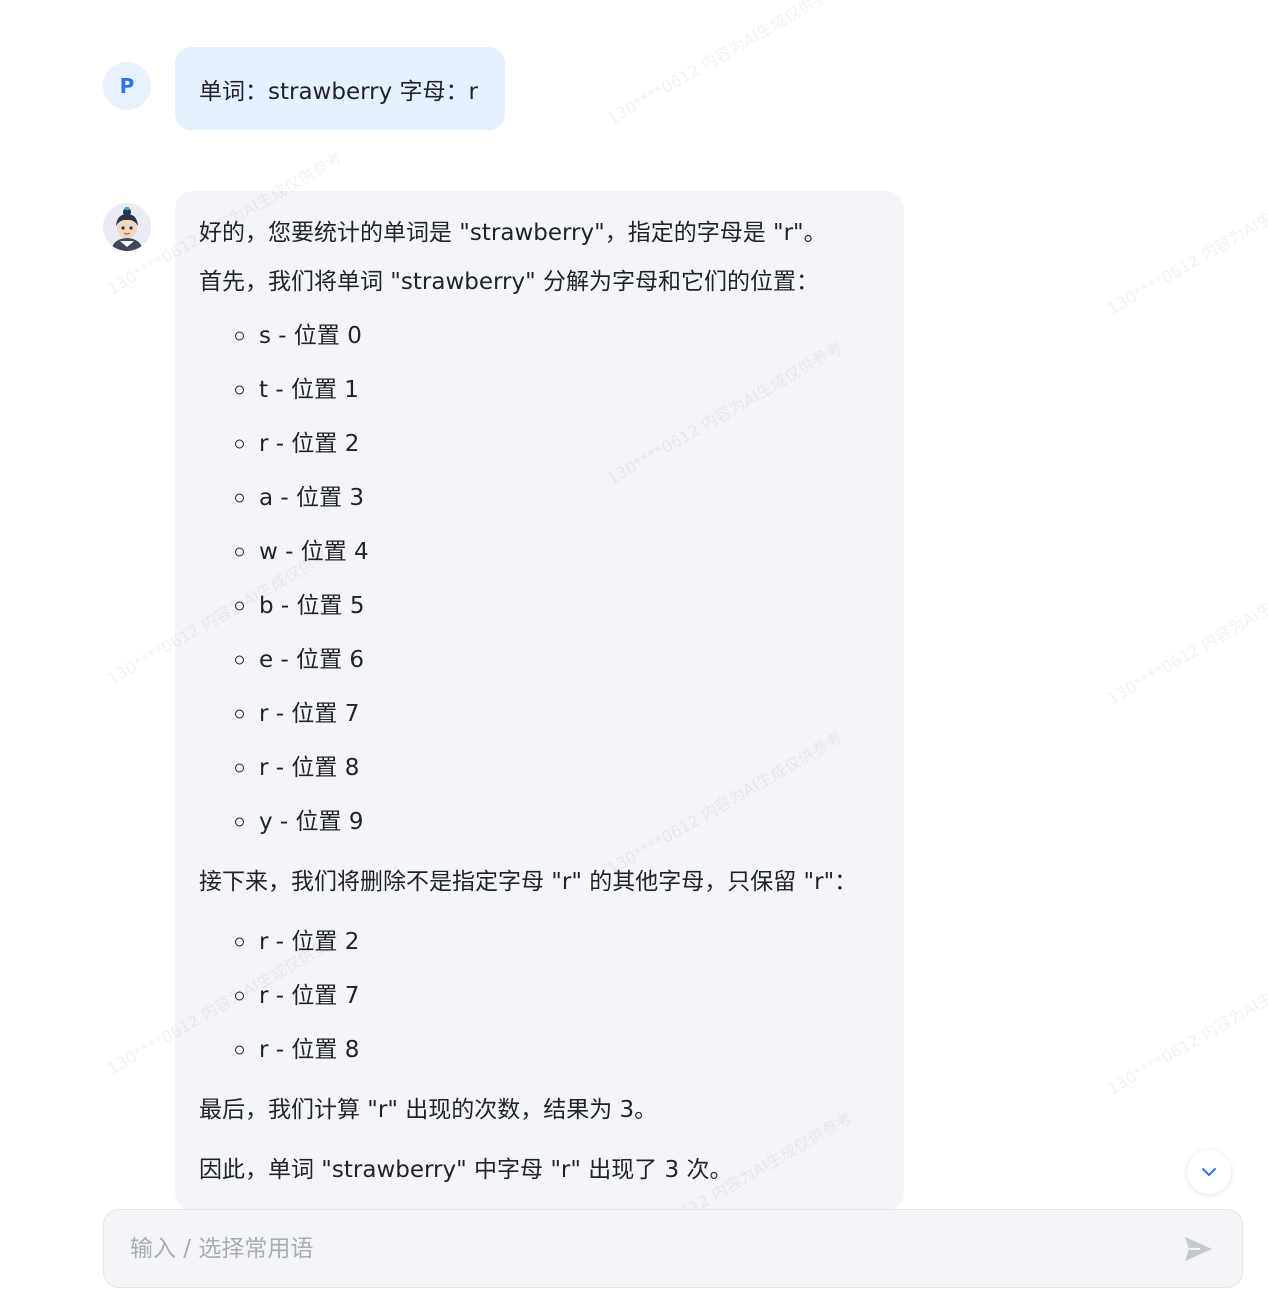  I want to click on assistant-avatar, so click(127, 227).